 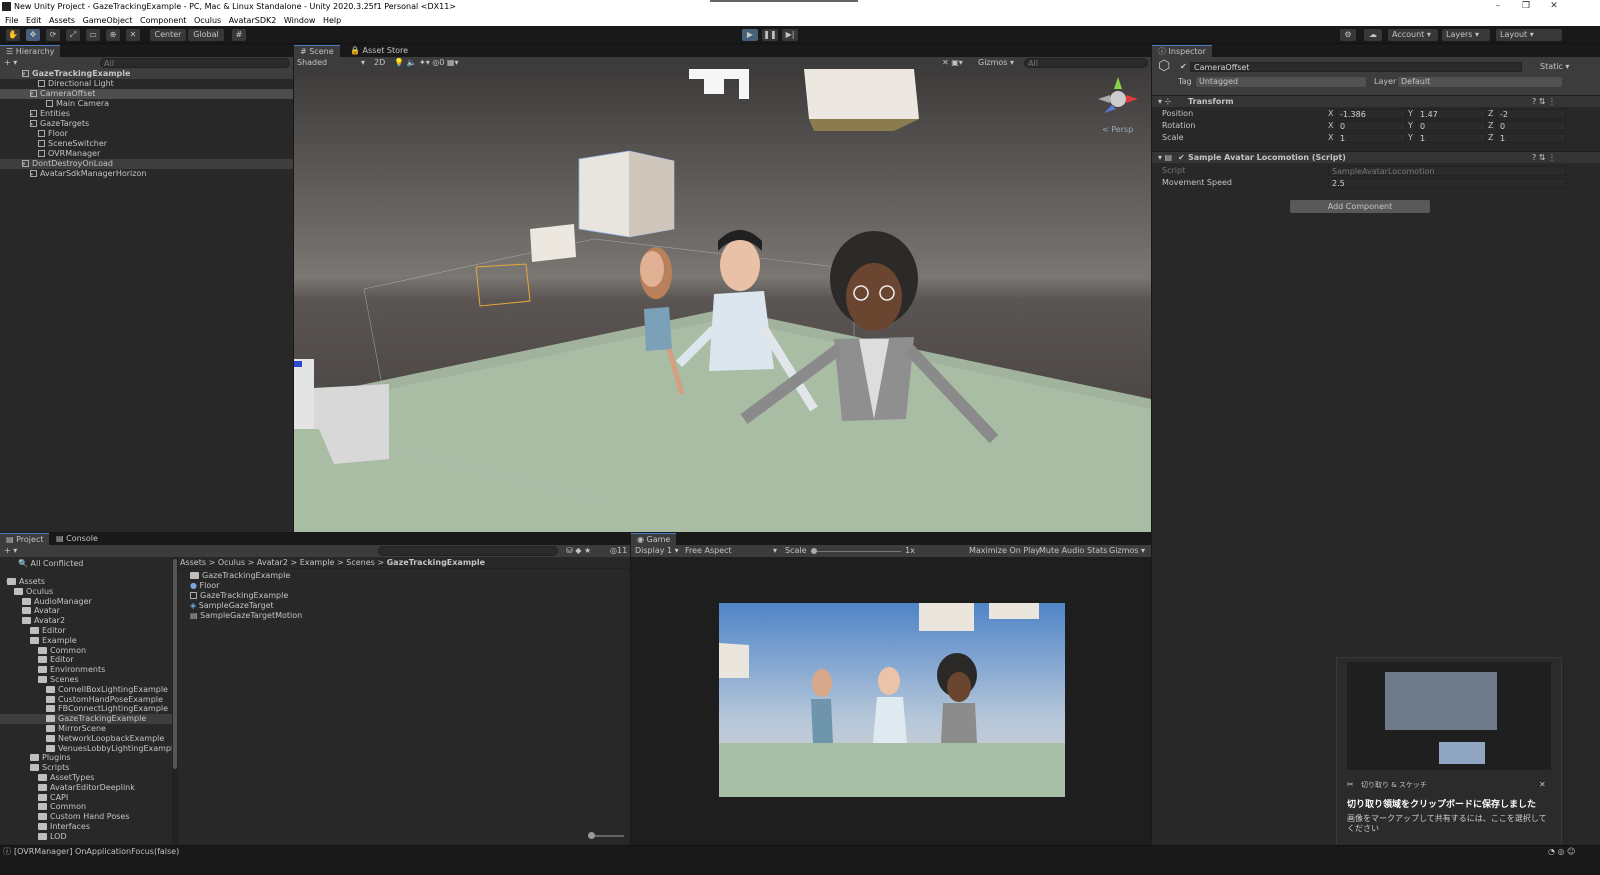 I want to click on tab-hierarchy: ☰ Hierarchy, so click(x=30, y=51).